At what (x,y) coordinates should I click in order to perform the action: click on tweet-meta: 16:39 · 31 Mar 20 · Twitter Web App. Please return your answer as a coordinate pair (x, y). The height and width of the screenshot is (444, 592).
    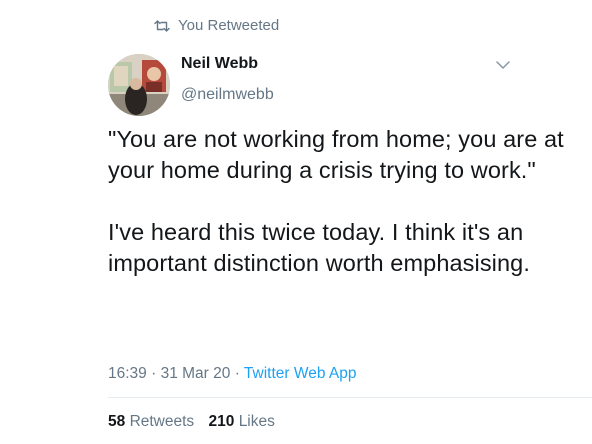
    Looking at the image, I should click on (232, 374).